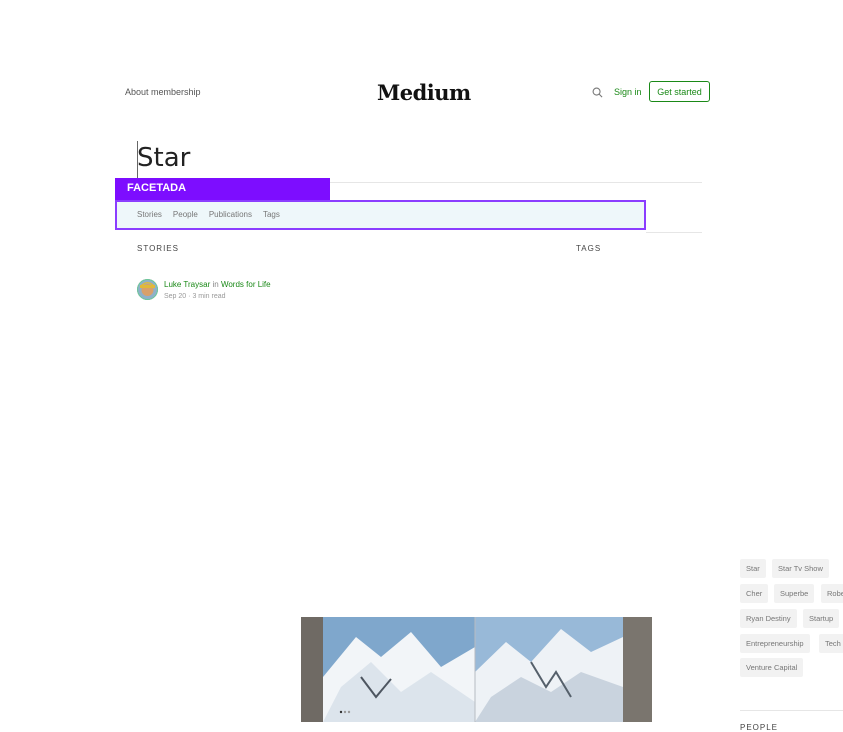 This screenshot has width=843, height=732. Describe the element at coordinates (759, 727) in the screenshot. I see `people-heading: PEOPLE` at that location.